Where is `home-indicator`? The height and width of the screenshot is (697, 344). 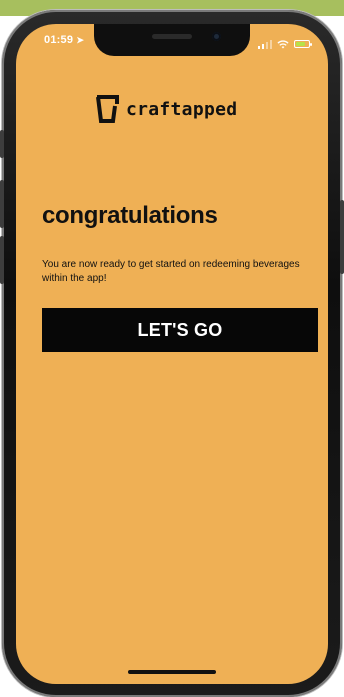
home-indicator is located at coordinates (172, 672).